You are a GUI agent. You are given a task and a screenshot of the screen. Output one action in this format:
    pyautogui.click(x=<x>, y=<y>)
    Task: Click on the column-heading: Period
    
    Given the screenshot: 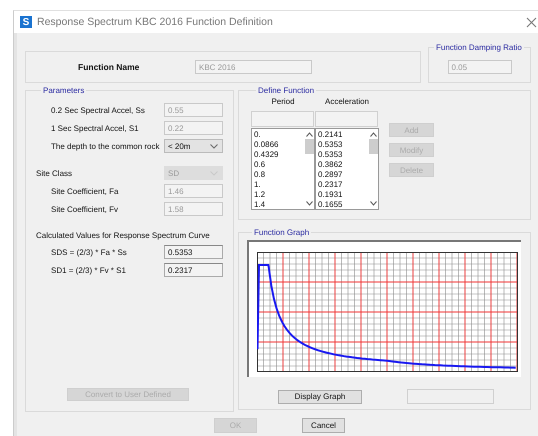 What is the action you would take?
    pyautogui.click(x=283, y=102)
    